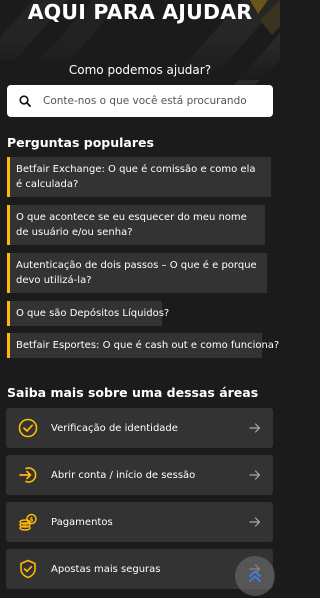  Describe the element at coordinates (28, 428) in the screenshot. I see `check-circle-icon` at that location.